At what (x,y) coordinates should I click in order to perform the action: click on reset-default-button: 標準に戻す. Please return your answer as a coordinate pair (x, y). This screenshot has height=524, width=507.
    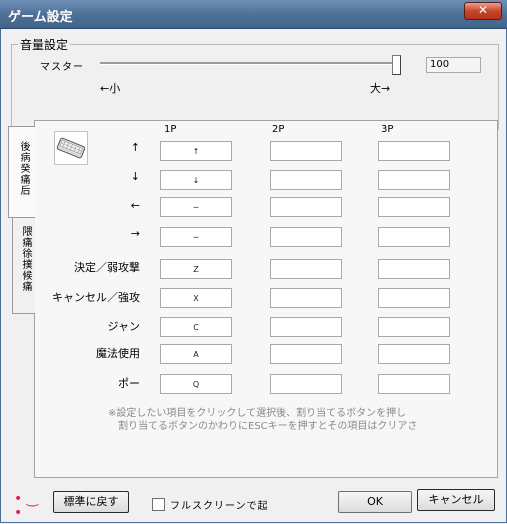
    Looking at the image, I should click on (91, 502).